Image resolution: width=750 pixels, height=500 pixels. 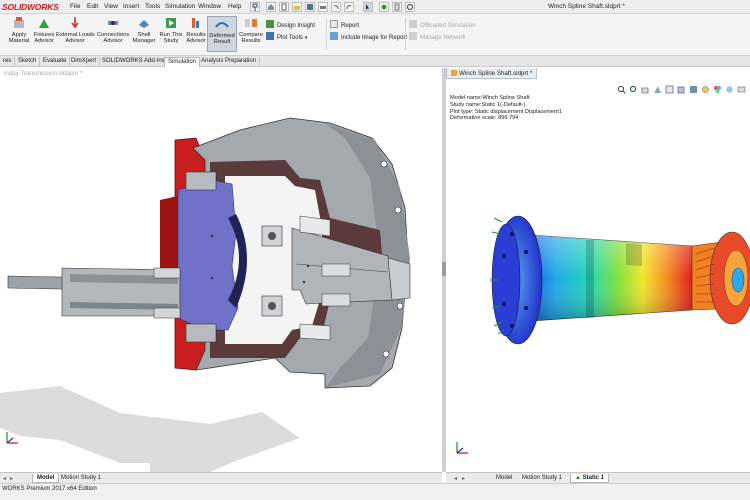 I want to click on report-button: Report, so click(x=344, y=24).